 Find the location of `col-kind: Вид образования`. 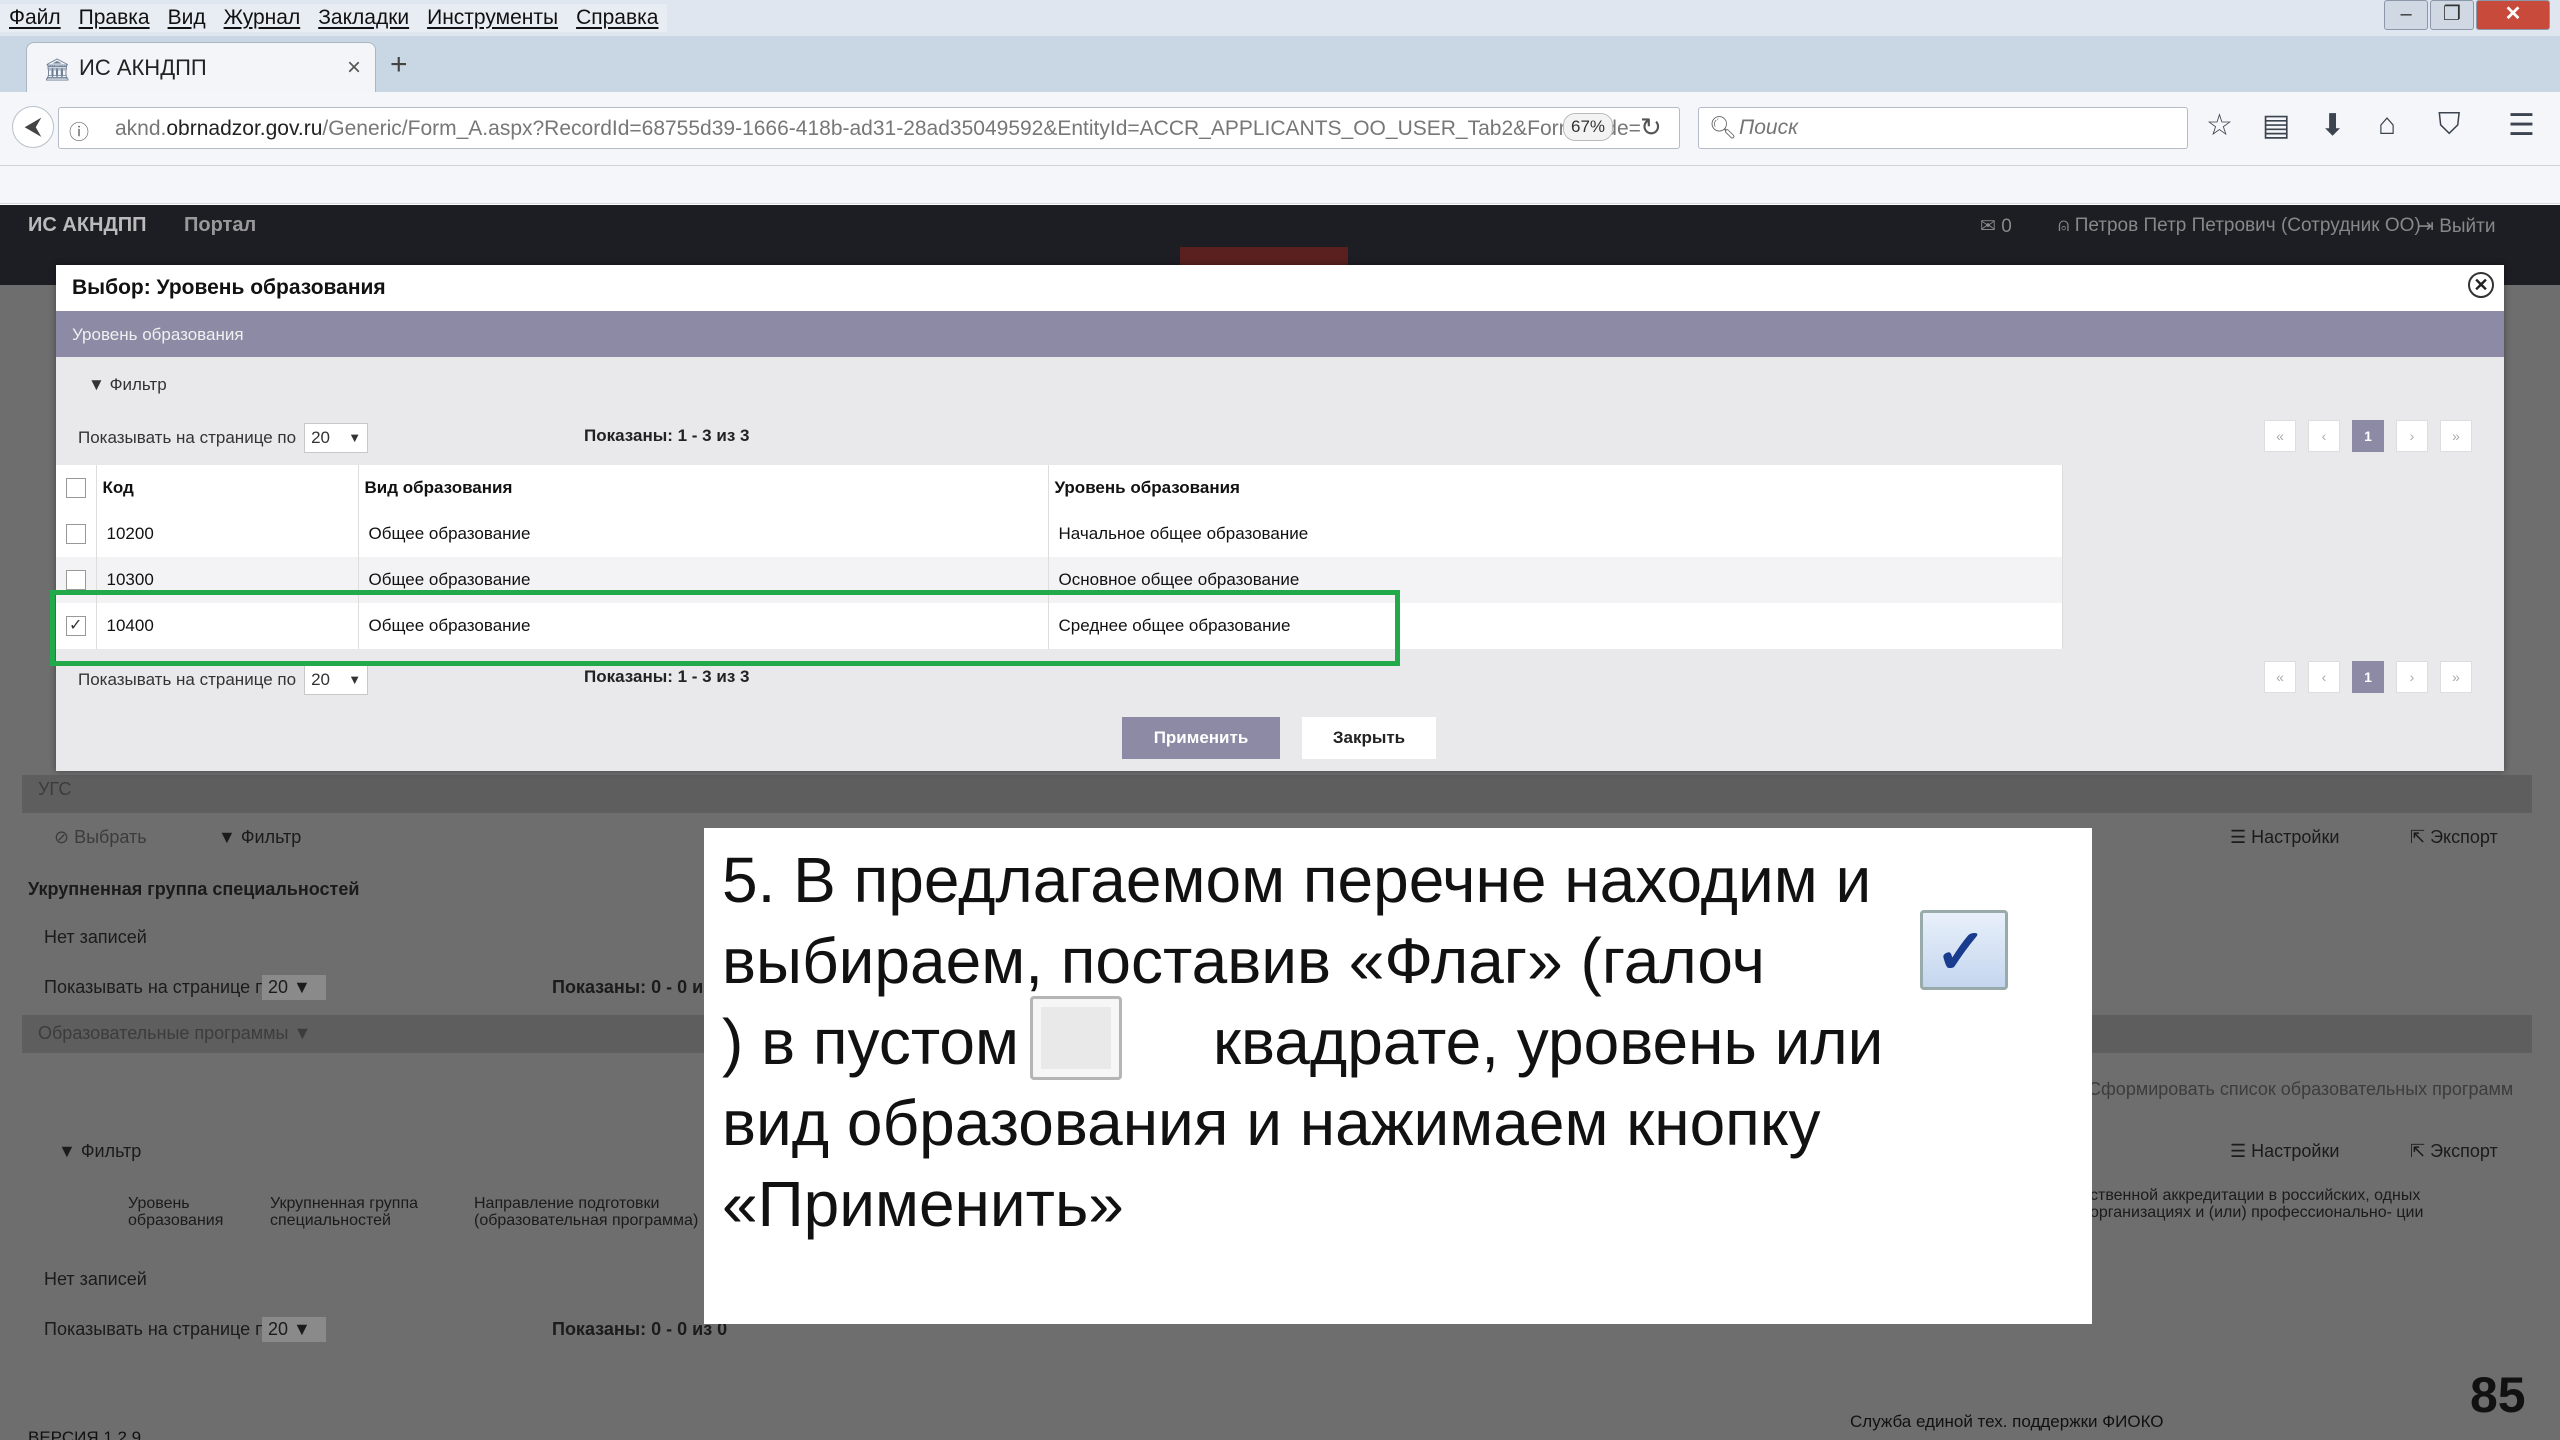

col-kind: Вид образования is located at coordinates (703, 488).